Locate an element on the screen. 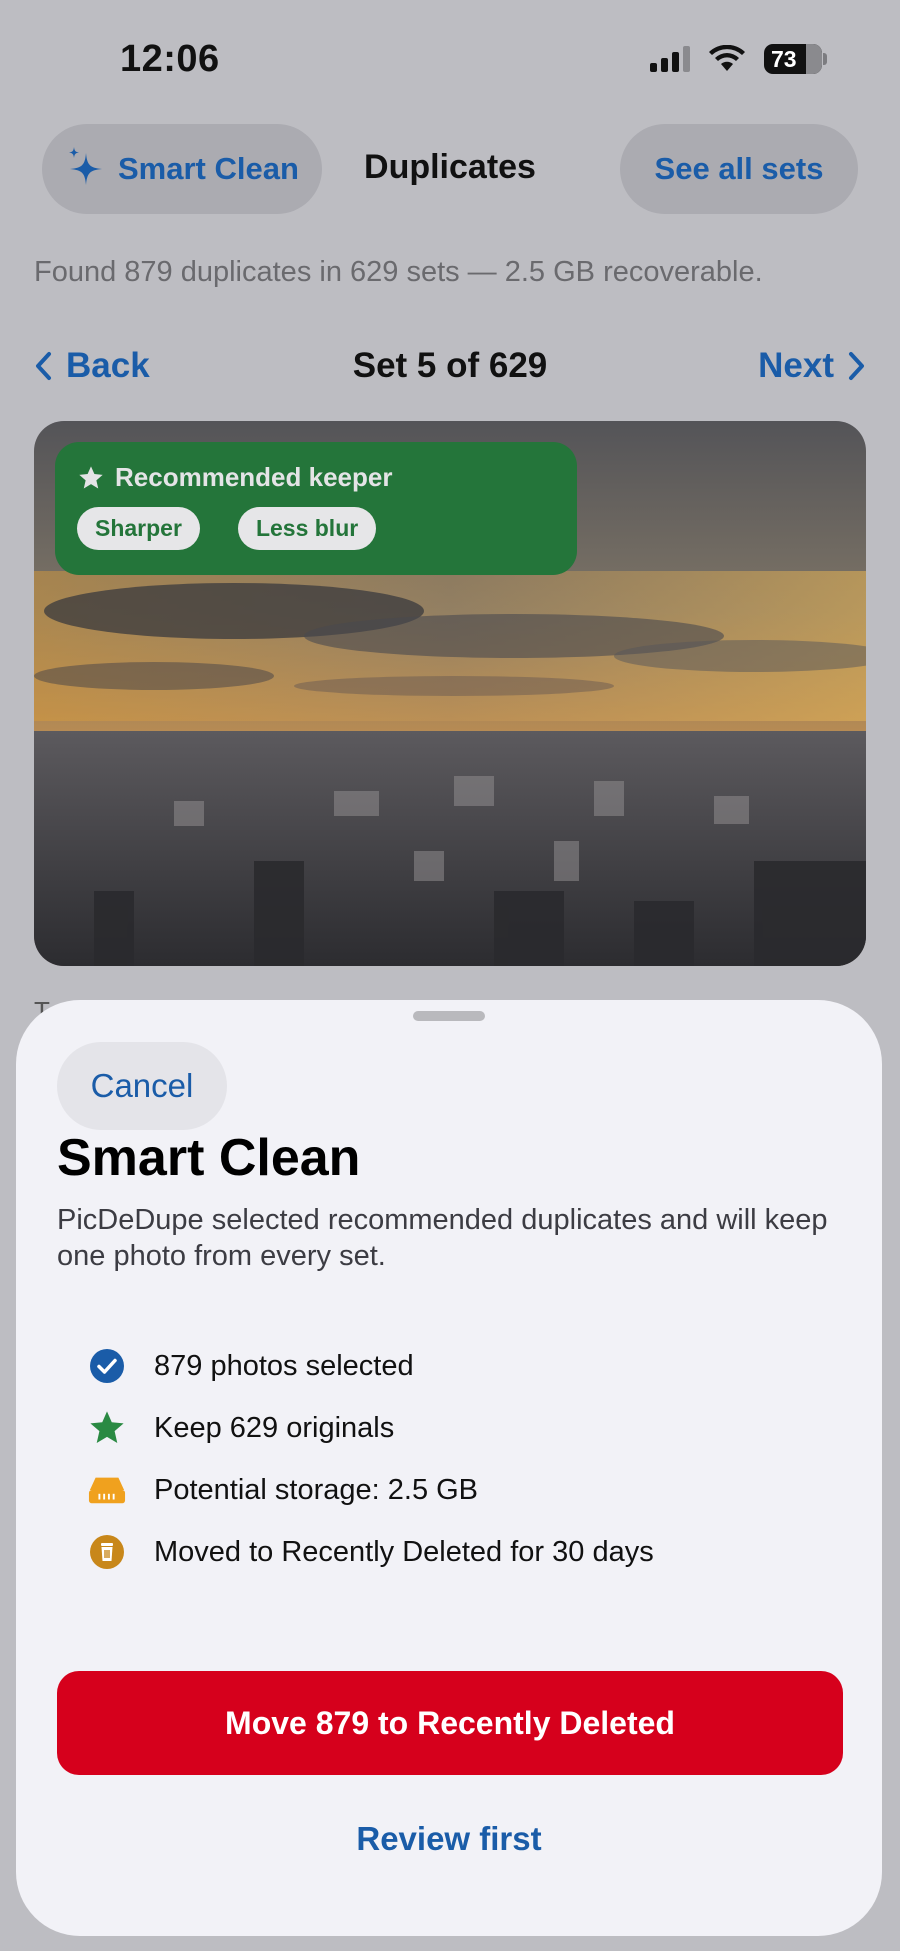 Image resolution: width=900 pixels, height=1951 pixels. fact-keep-originals: Keep 629 originals is located at coordinates (371, 1428).